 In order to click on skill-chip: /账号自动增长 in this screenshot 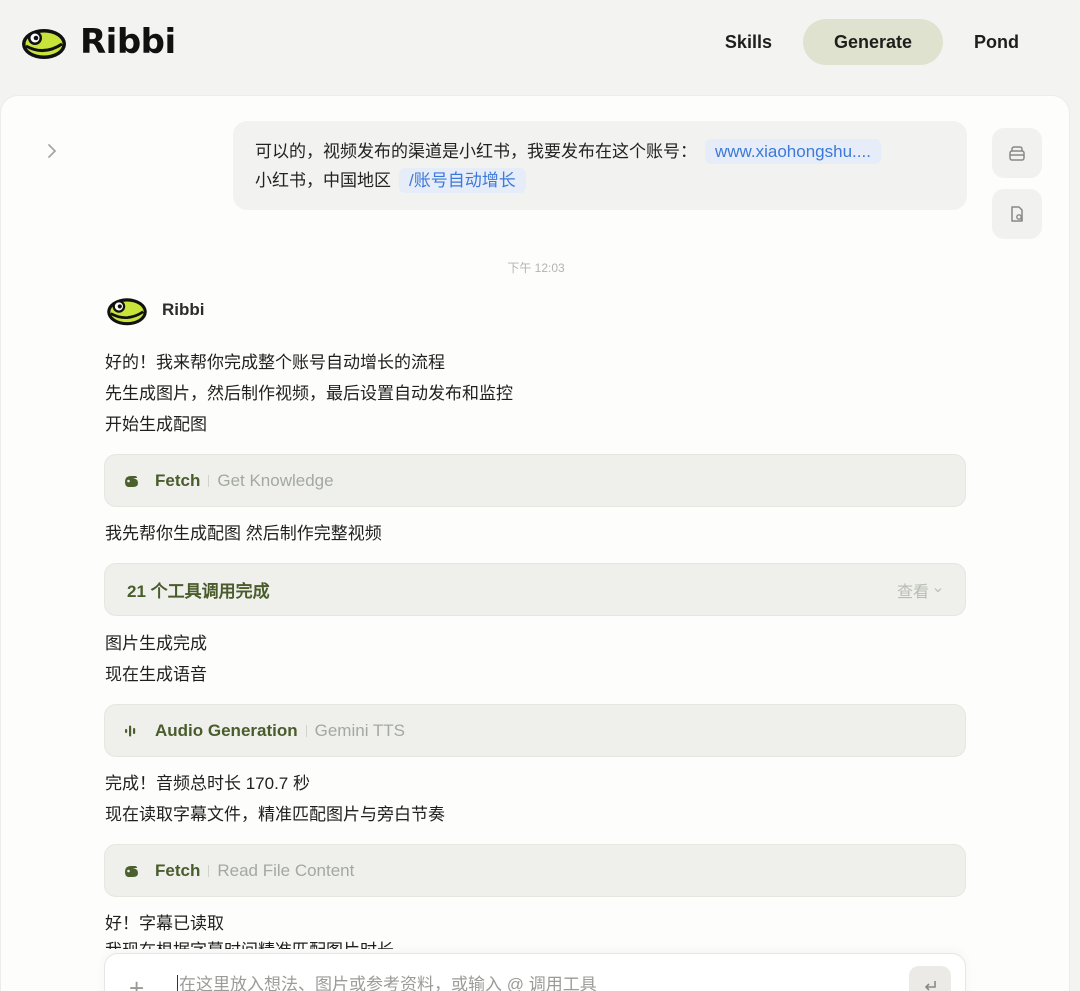, I will do `click(462, 180)`.